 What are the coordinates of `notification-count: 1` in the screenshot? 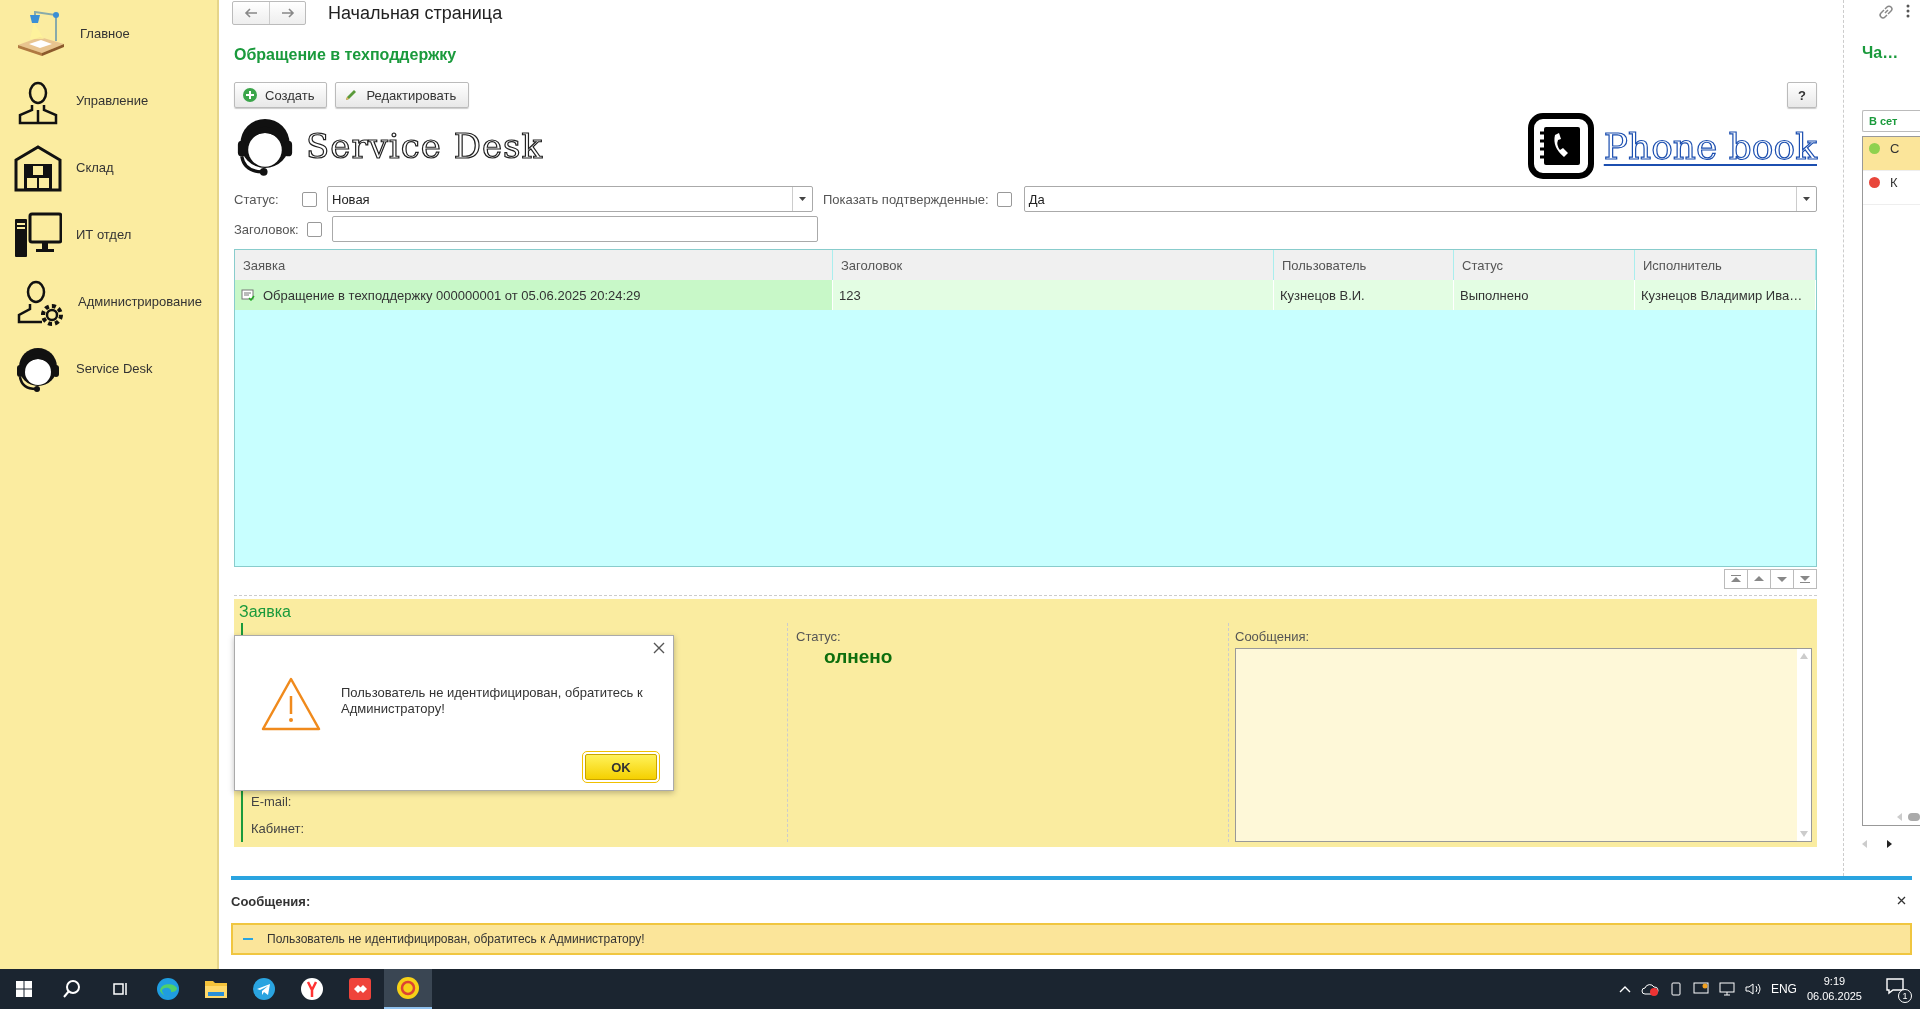 It's located at (1905, 996).